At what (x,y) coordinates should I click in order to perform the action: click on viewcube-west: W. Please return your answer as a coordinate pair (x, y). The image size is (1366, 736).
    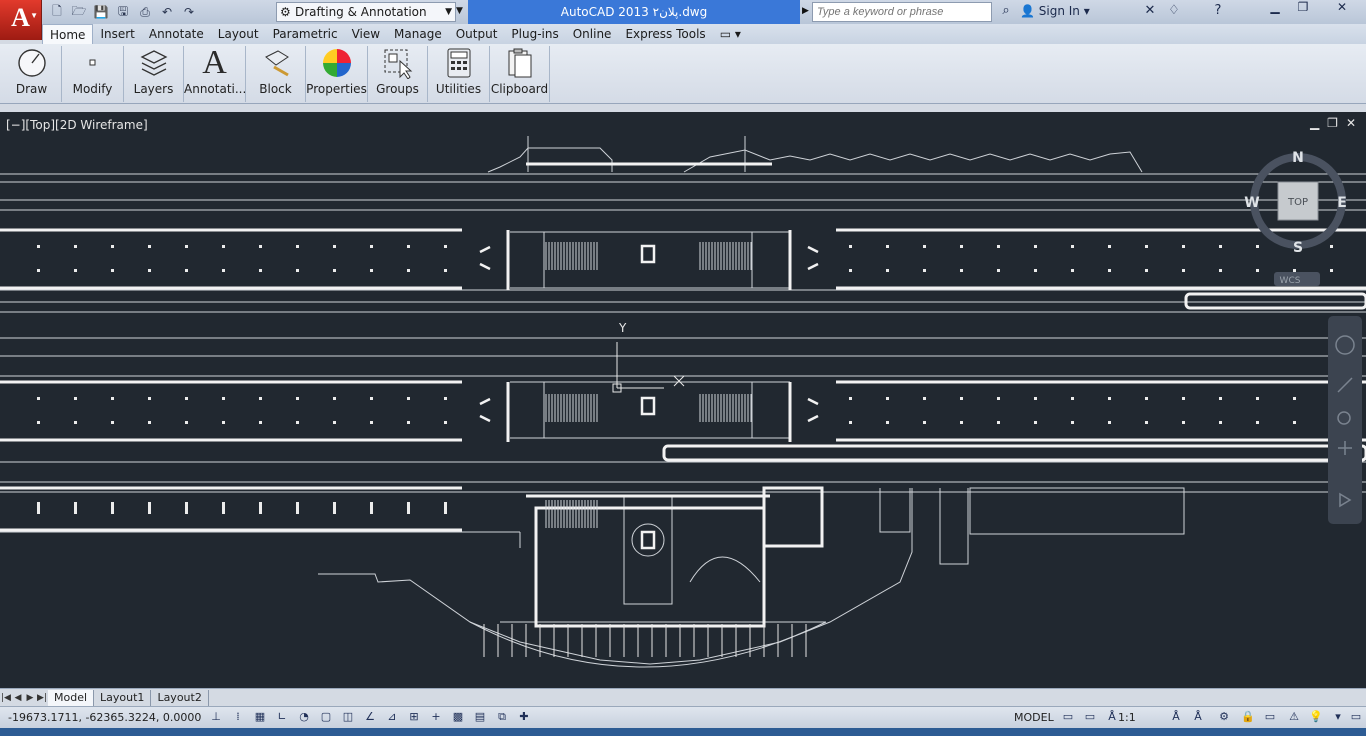
    Looking at the image, I should click on (1251, 203).